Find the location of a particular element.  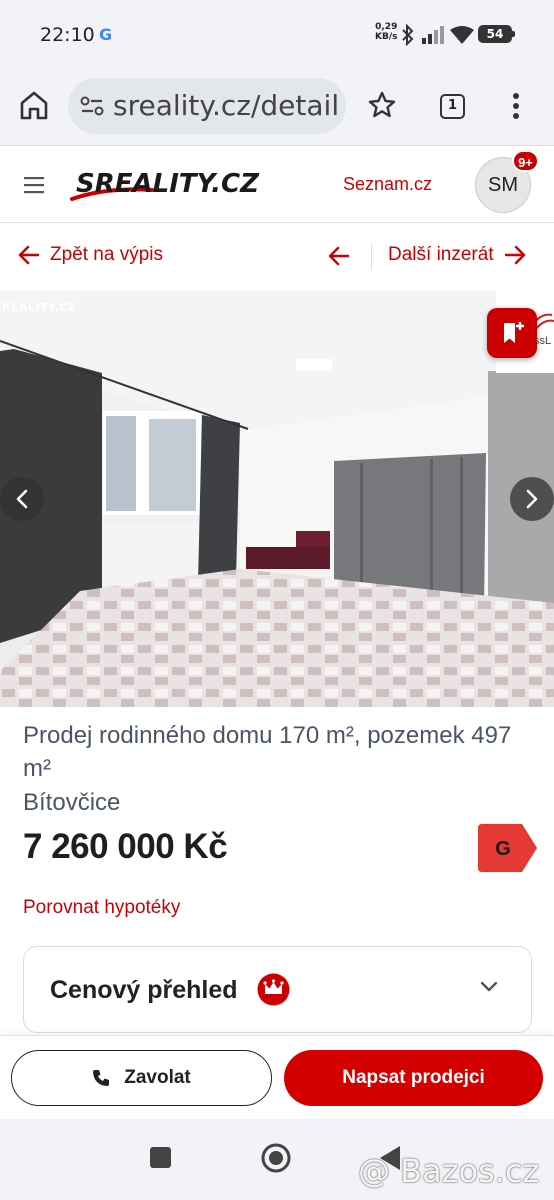

write-seller-label: Napsat prodejci is located at coordinates (413, 1077).